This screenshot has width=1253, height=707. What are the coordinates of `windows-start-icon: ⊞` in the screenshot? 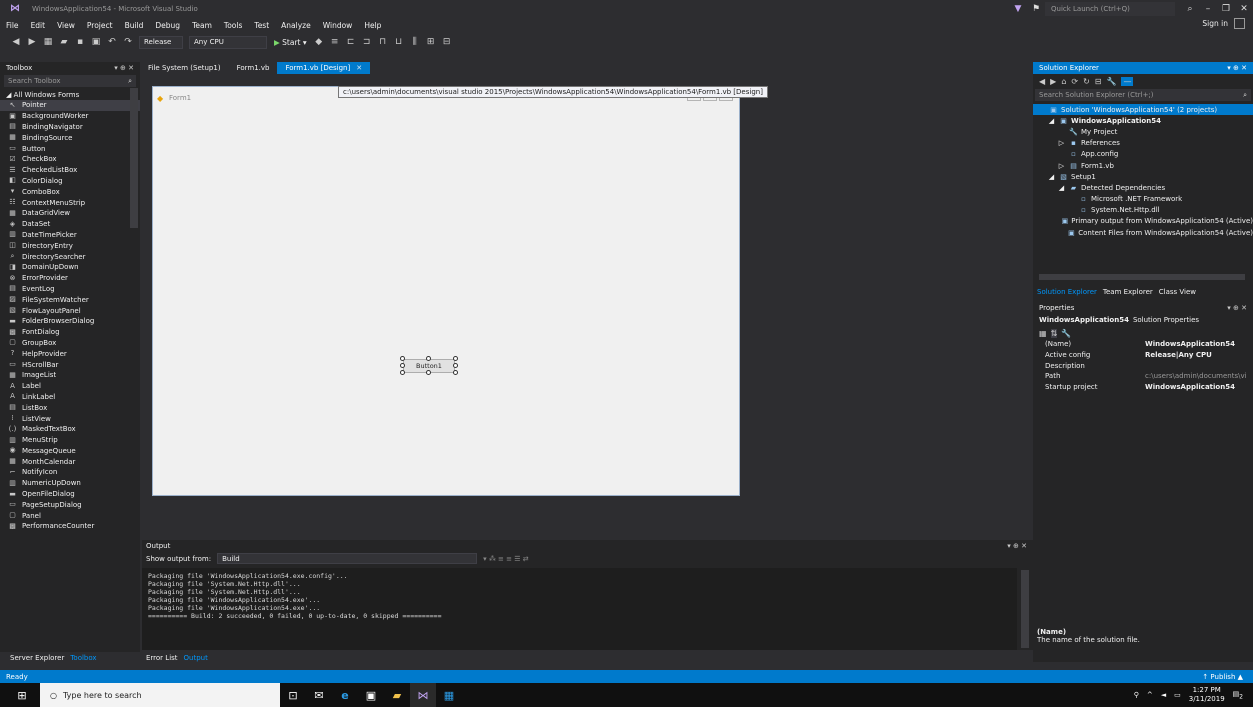 It's located at (22, 695).